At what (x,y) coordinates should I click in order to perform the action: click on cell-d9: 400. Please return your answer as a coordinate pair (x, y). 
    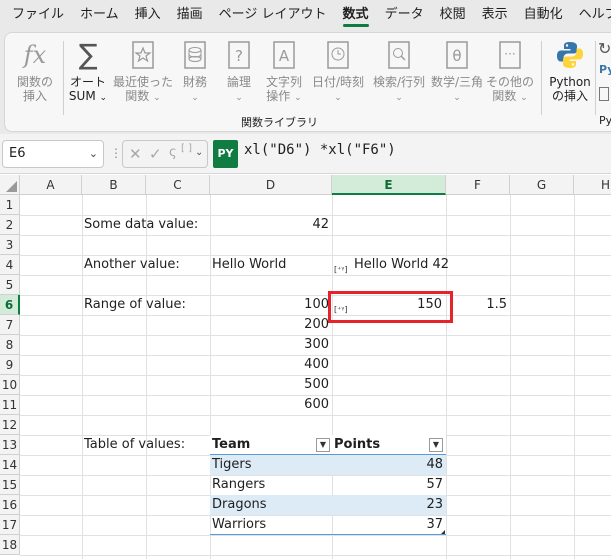
    Looking at the image, I should click on (271, 365).